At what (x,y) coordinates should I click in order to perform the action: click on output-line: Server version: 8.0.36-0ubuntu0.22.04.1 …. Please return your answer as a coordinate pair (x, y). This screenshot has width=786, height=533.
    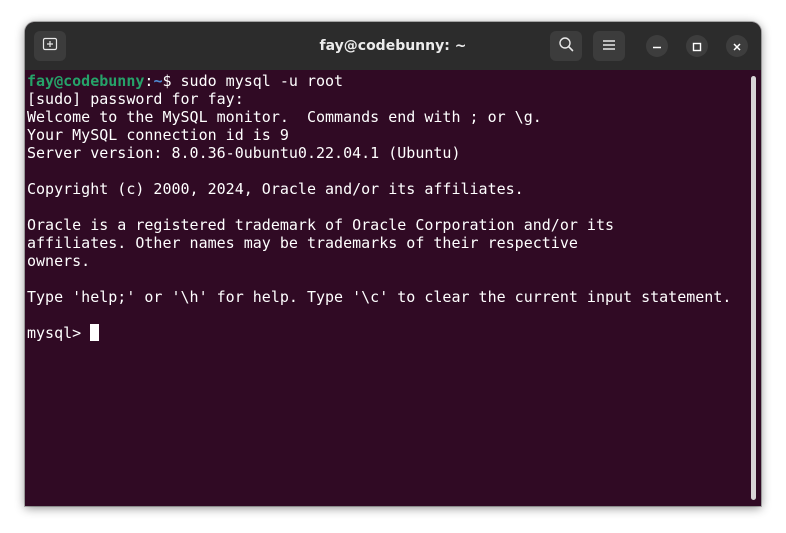
    Looking at the image, I should click on (244, 153).